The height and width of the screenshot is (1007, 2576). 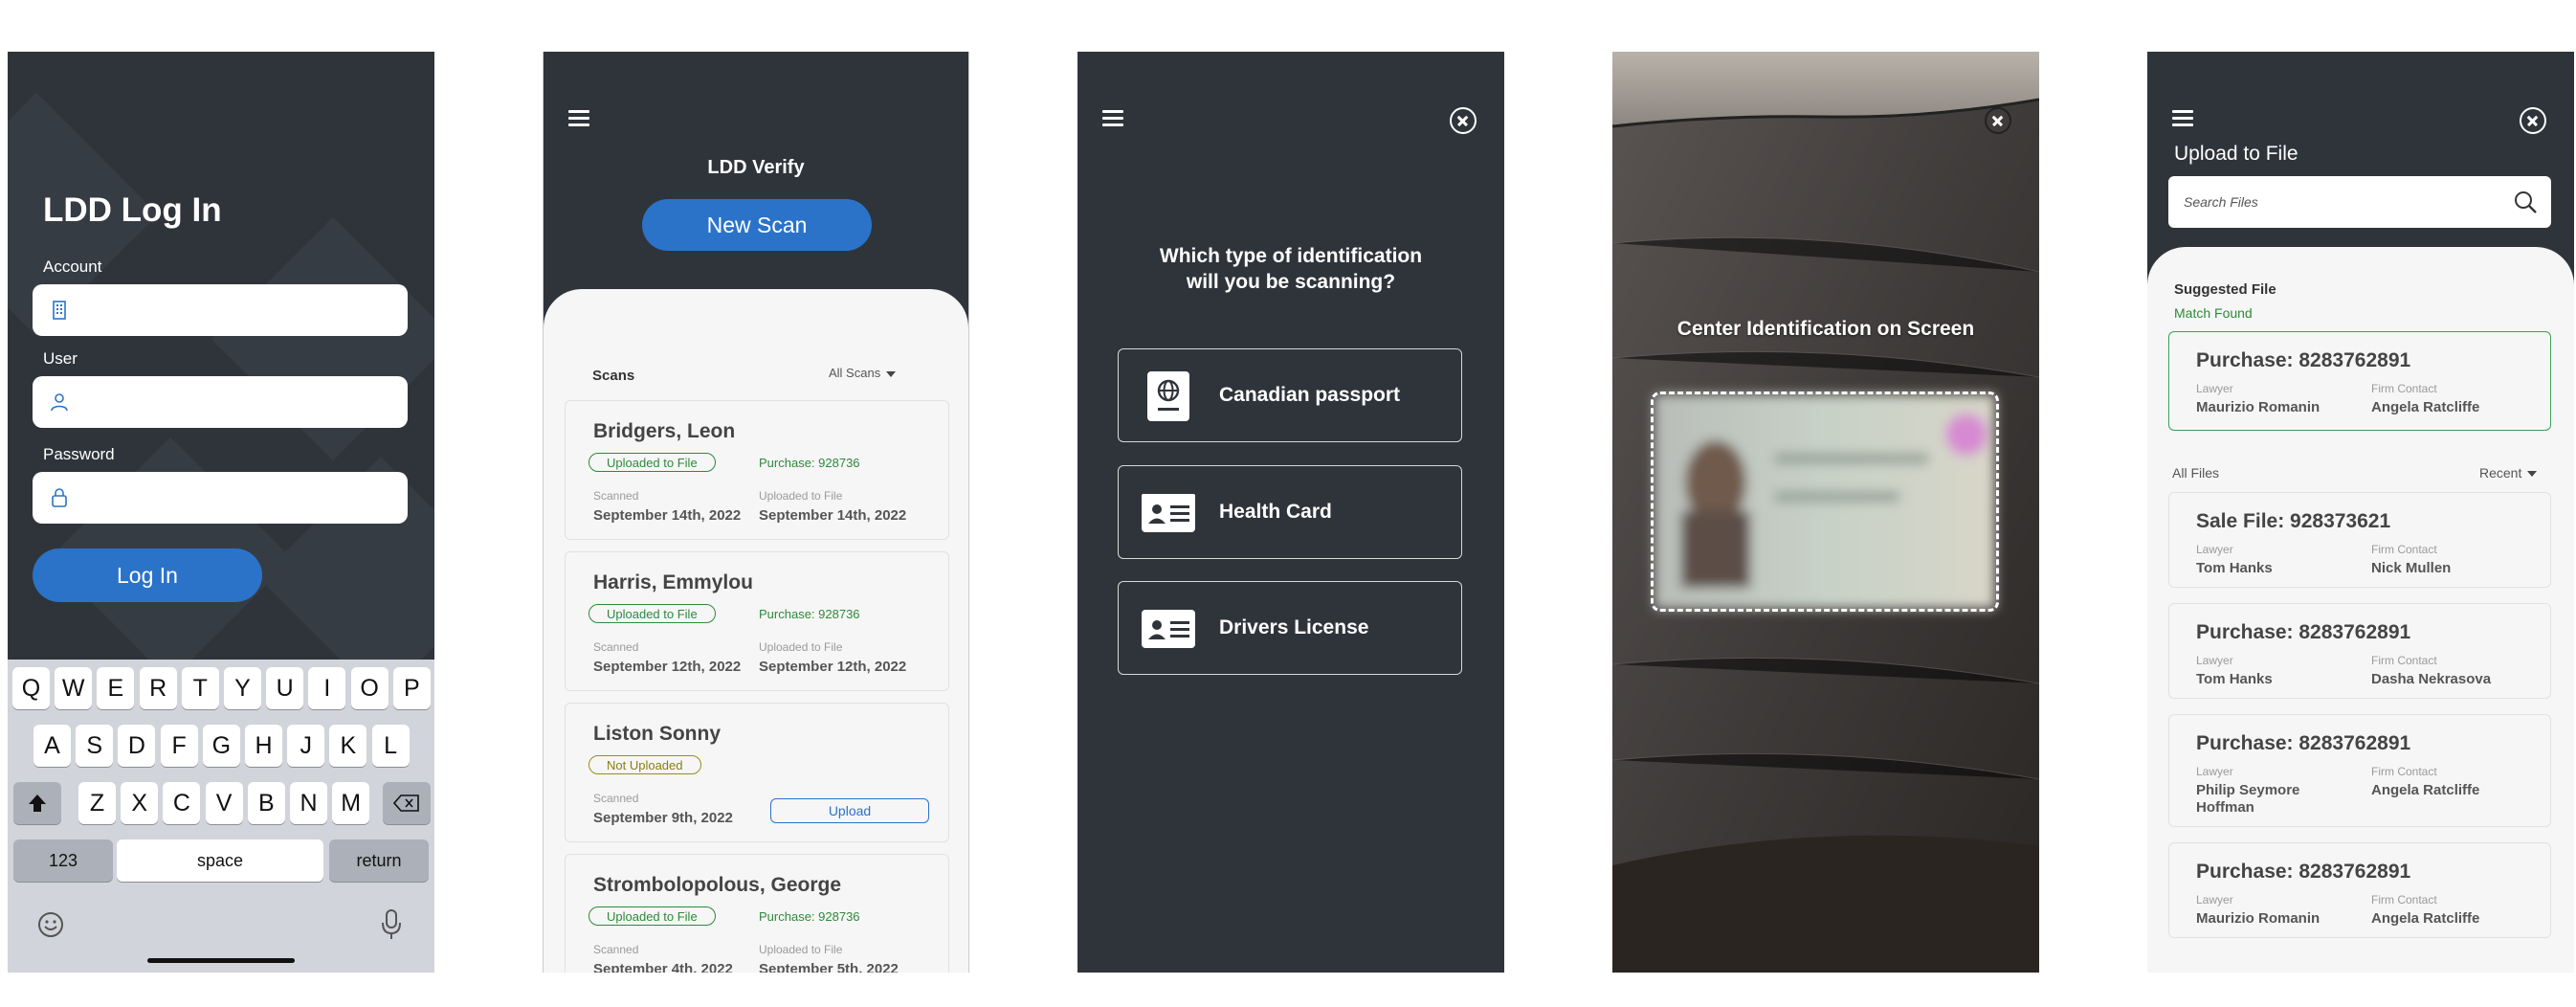 I want to click on upload-button: Upload, so click(x=849, y=810).